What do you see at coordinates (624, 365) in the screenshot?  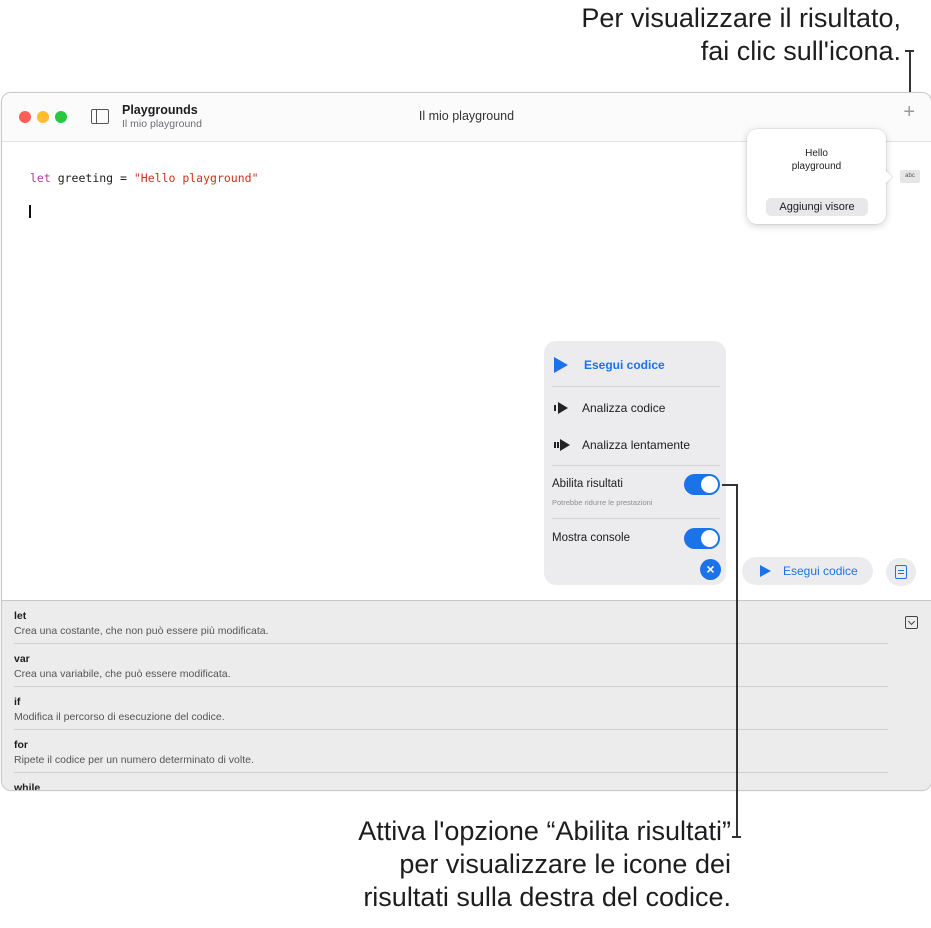 I see `menu-item-run-label: Esegui codice` at bounding box center [624, 365].